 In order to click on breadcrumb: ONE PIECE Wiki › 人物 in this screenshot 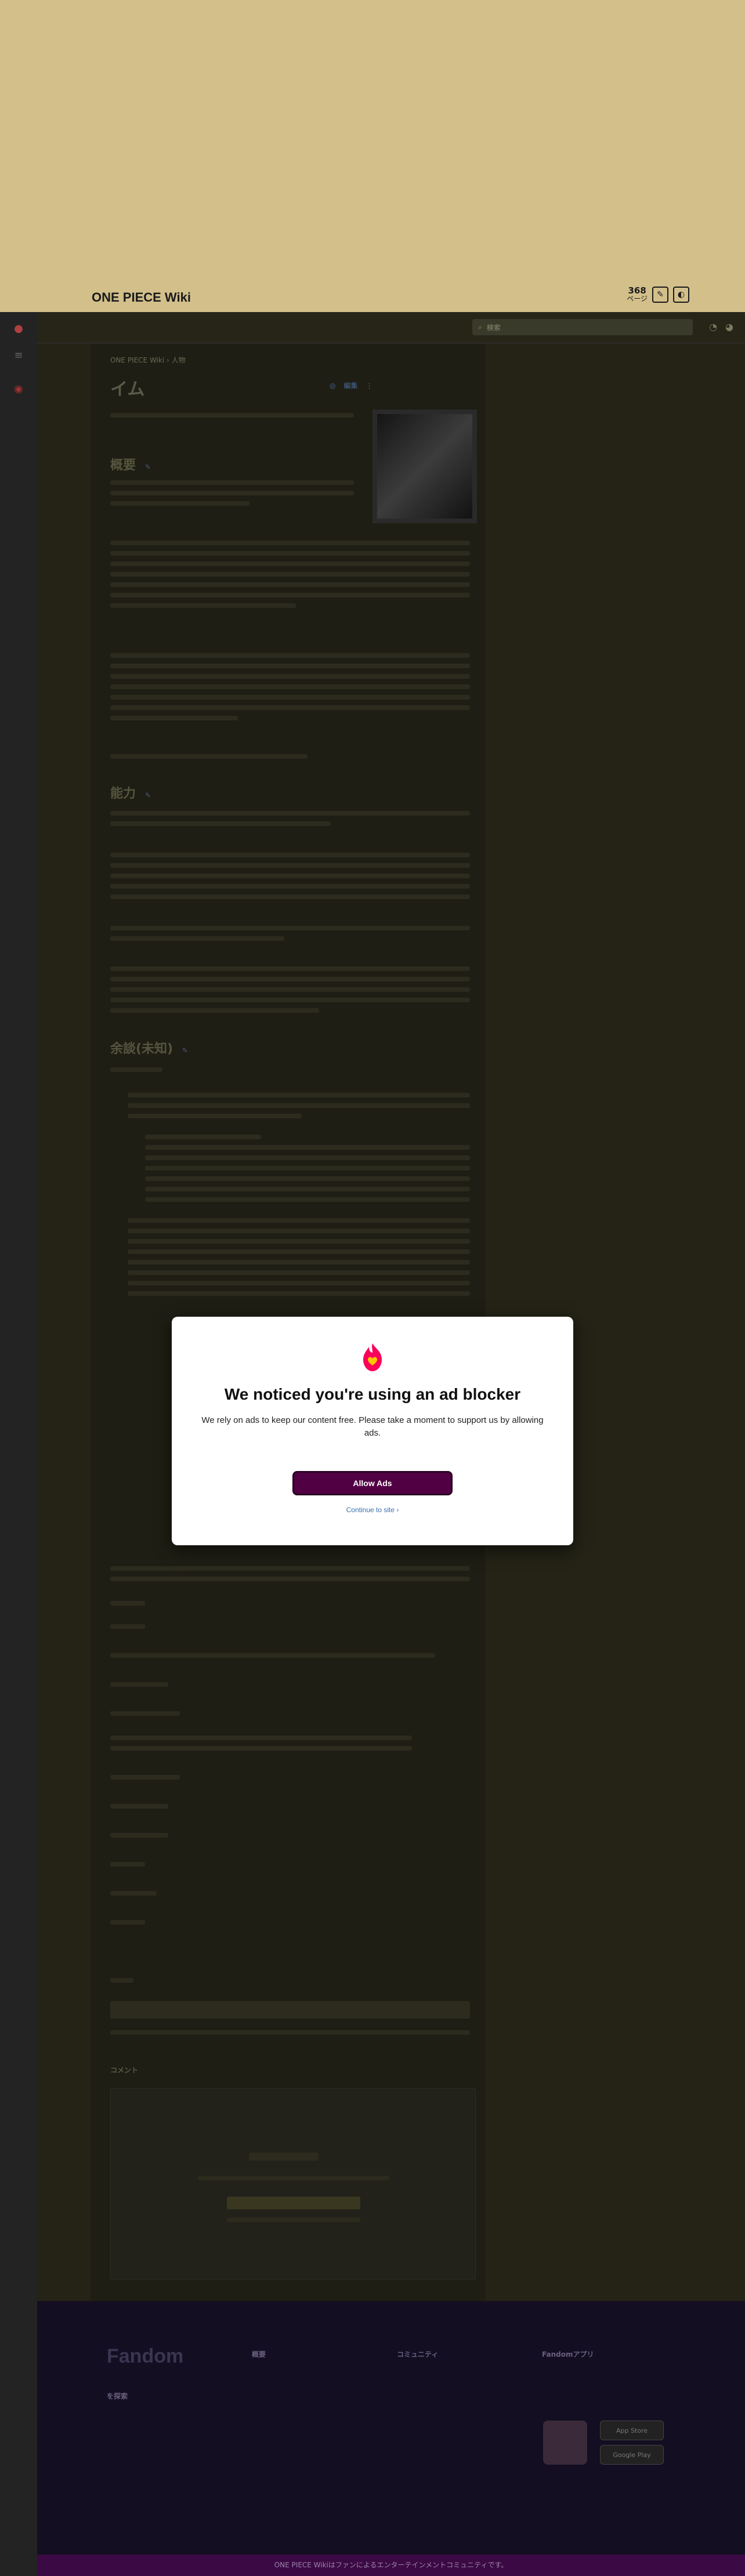, I will do `click(148, 360)`.